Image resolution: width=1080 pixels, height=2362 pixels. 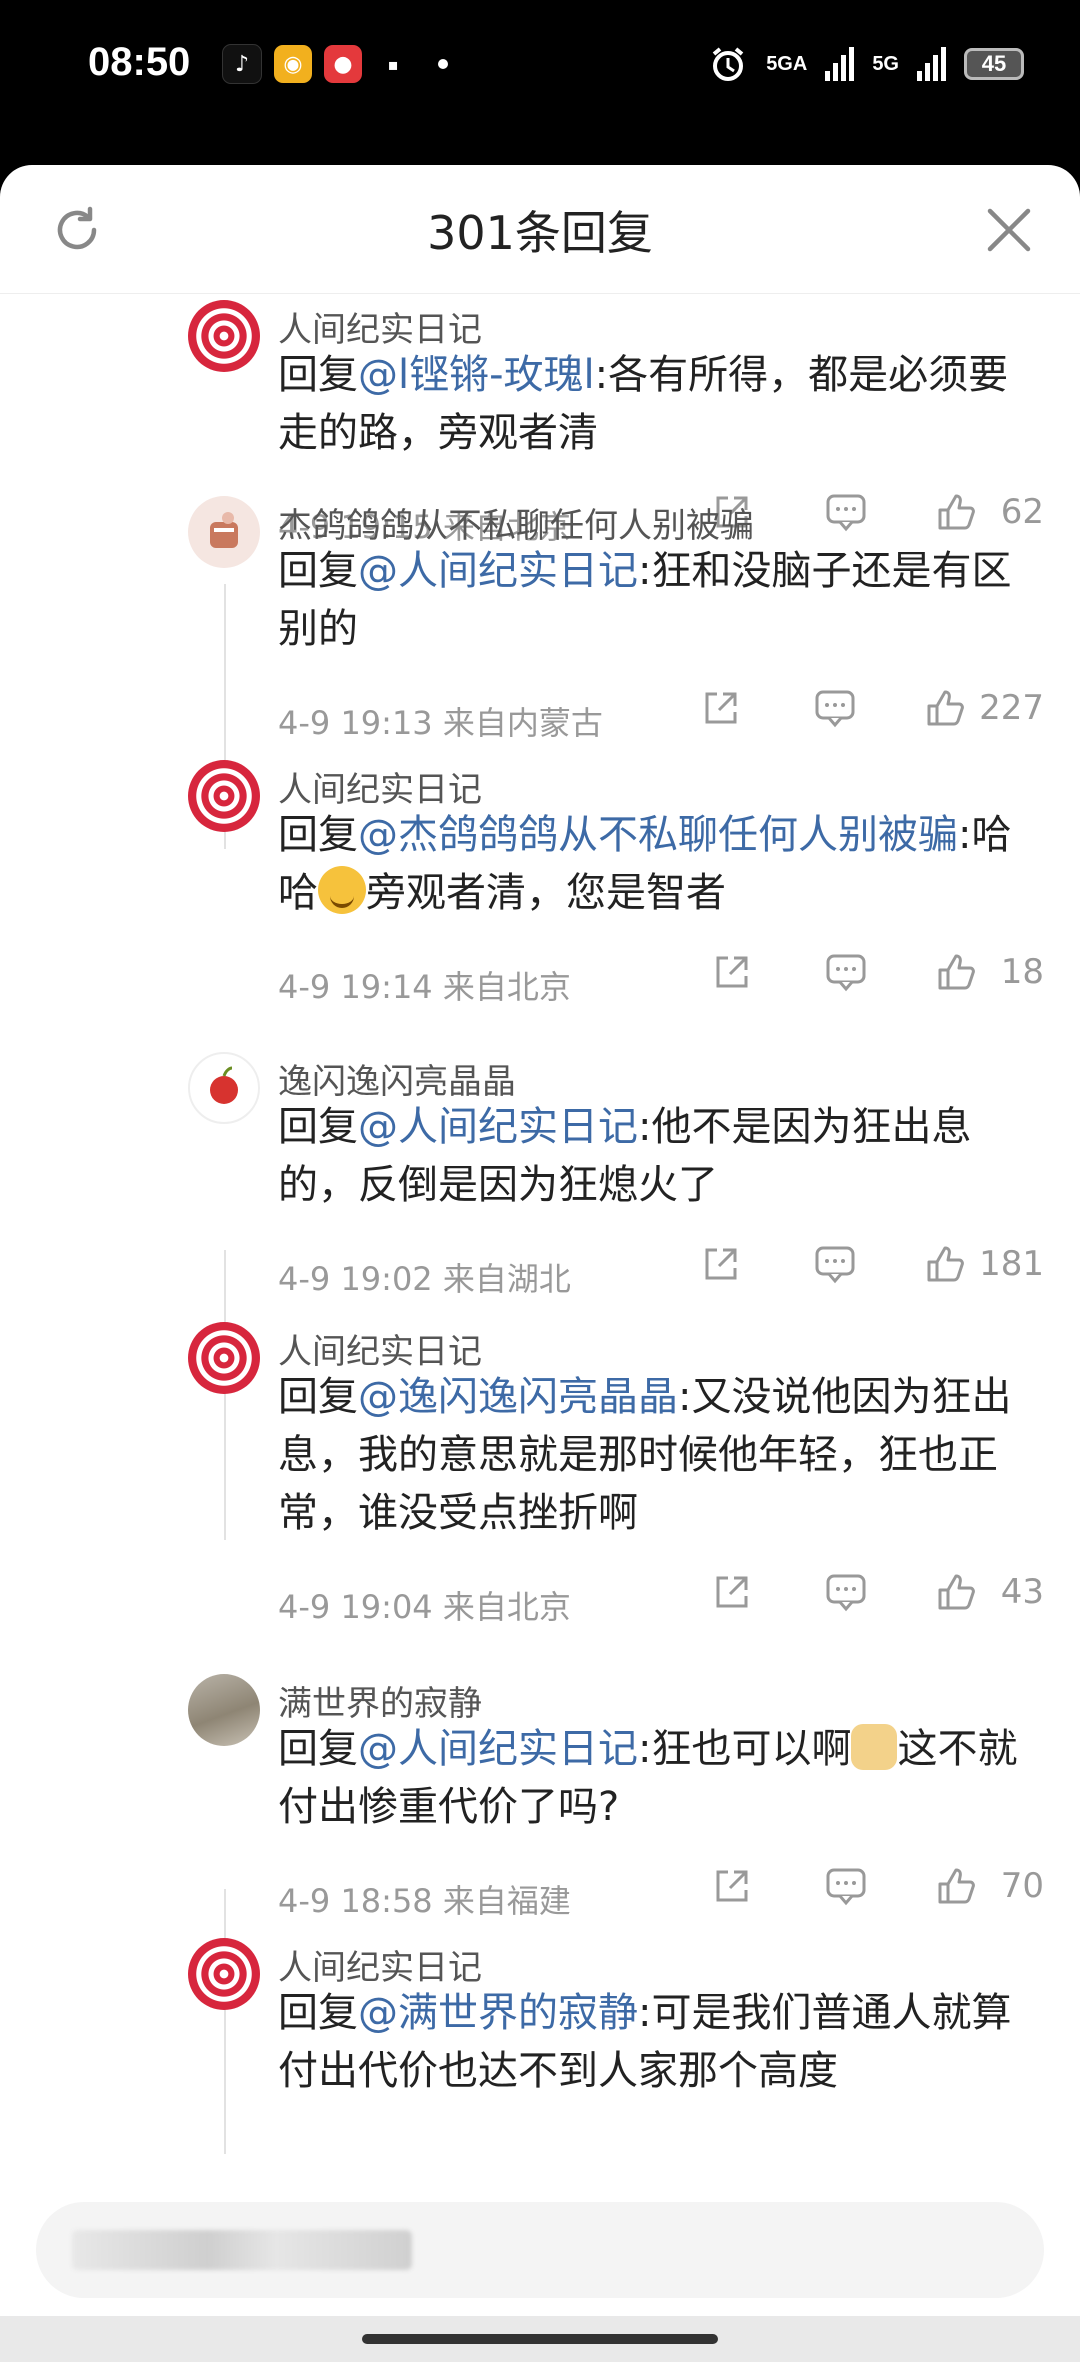 I want to click on like-count: 62, so click(x=1022, y=512).